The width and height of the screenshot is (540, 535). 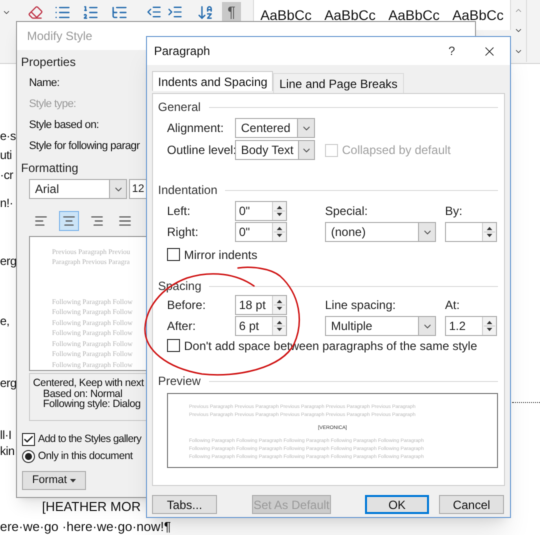 I want to click on checkbox-label: Add to the Styles gallery, so click(x=90, y=439).